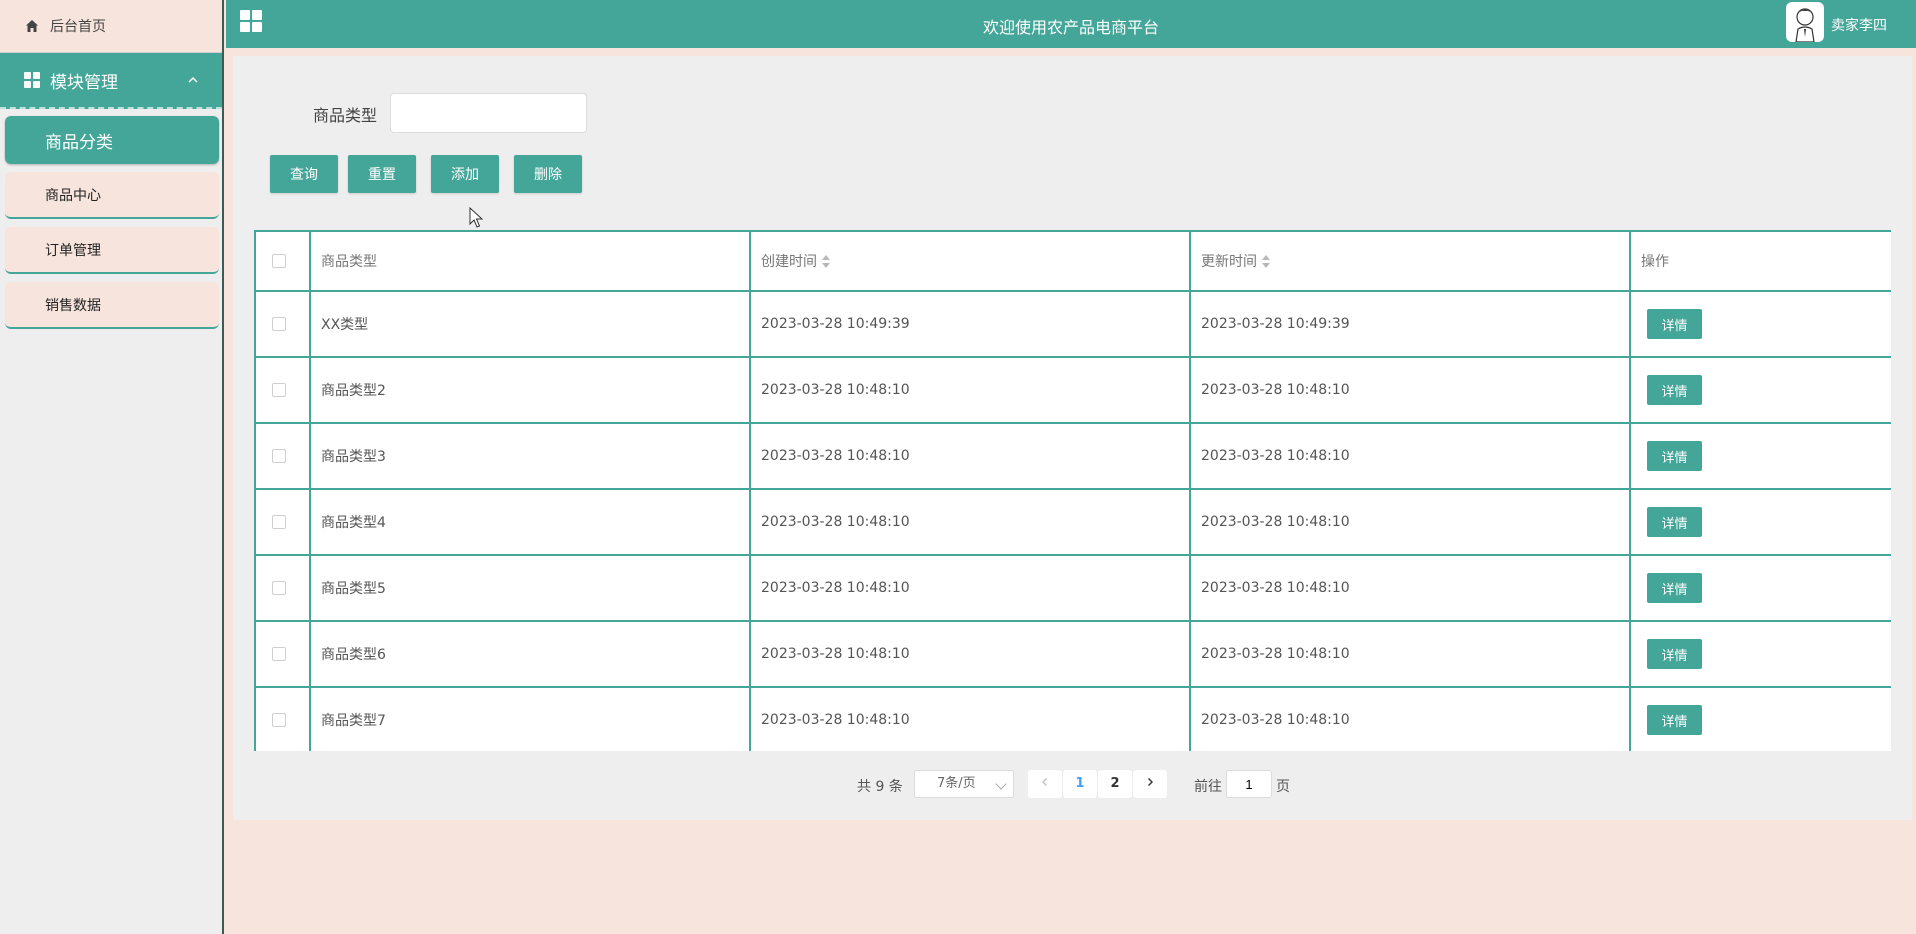 The image size is (1916, 934). I want to click on next-page-button, so click(1150, 784).